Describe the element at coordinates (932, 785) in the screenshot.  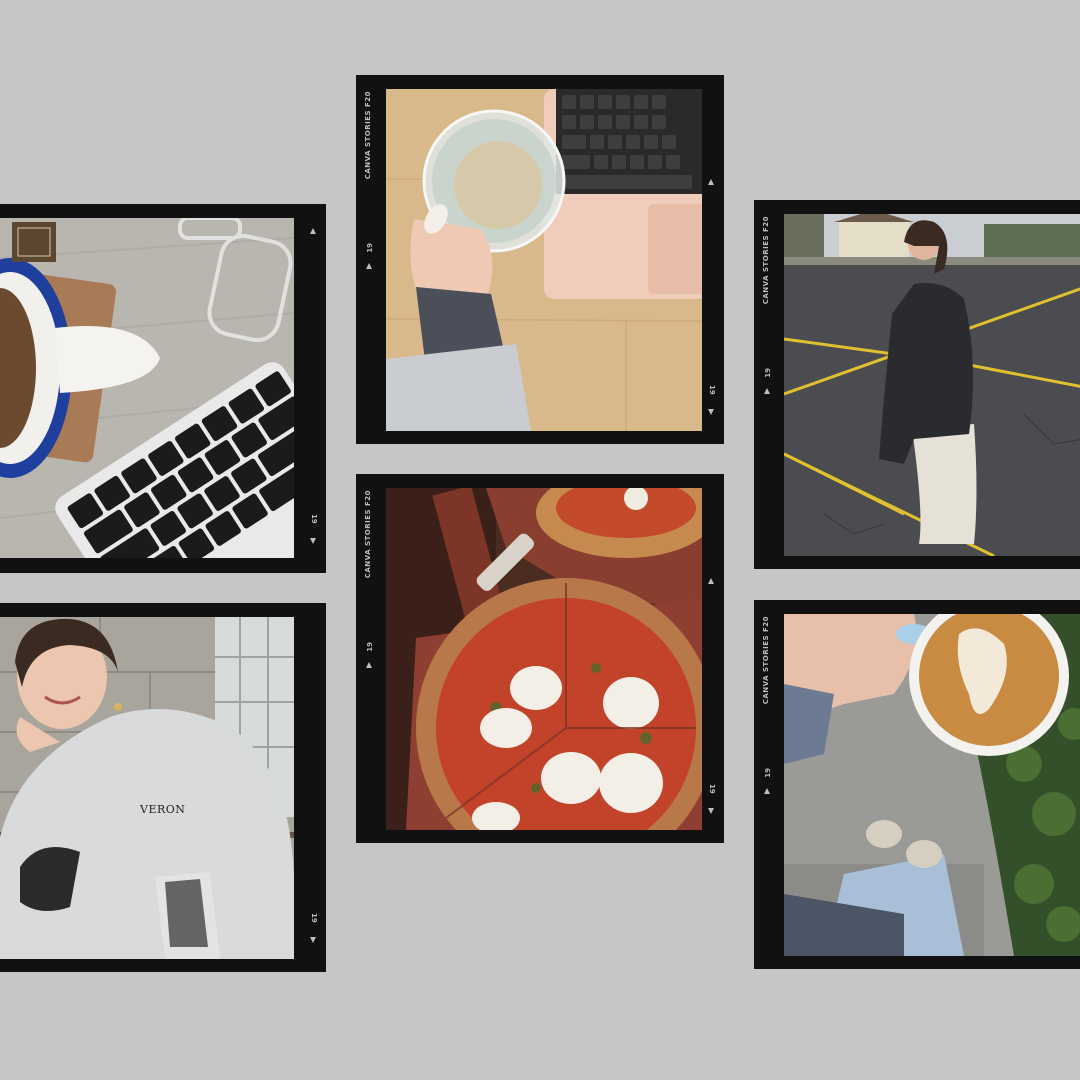
I see `latte-photo` at that location.